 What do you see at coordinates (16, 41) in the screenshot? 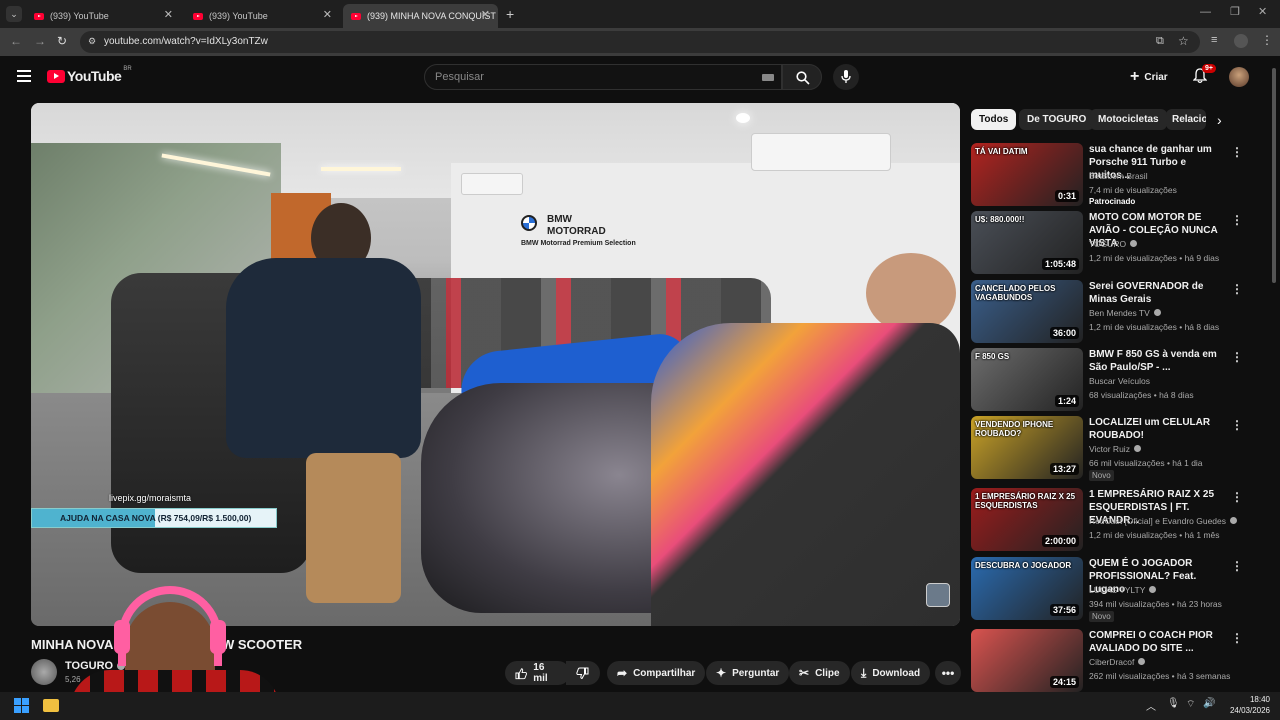
I see `back-icon: ←` at bounding box center [16, 41].